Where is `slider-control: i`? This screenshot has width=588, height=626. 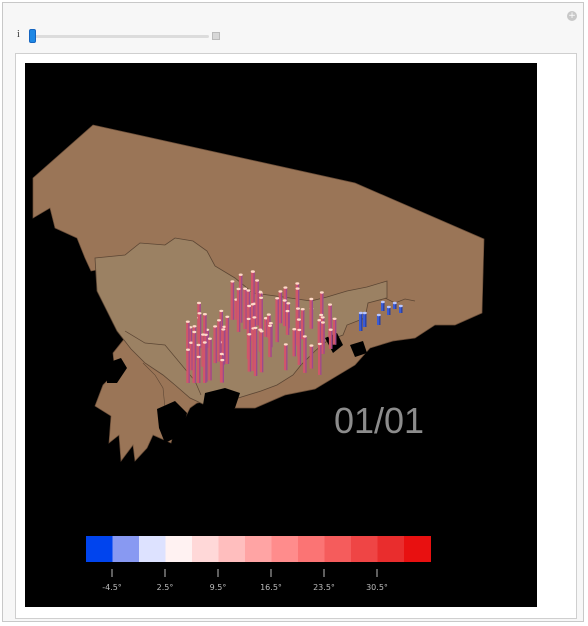
slider-control: i is located at coordinates (120, 36).